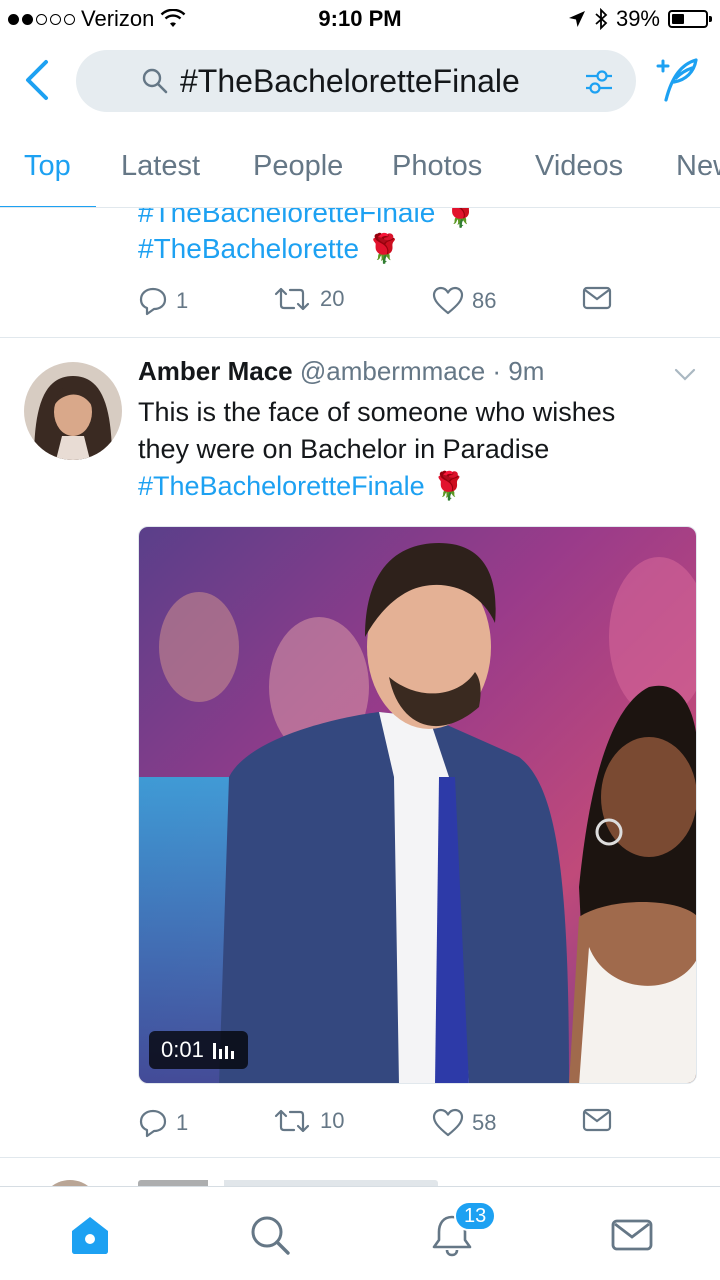 This screenshot has width=720, height=1280. What do you see at coordinates (73, 411) in the screenshot?
I see `avatar` at bounding box center [73, 411].